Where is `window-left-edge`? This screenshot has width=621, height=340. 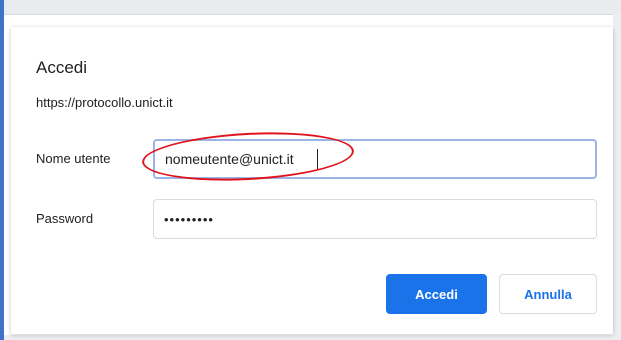
window-left-edge is located at coordinates (2, 170).